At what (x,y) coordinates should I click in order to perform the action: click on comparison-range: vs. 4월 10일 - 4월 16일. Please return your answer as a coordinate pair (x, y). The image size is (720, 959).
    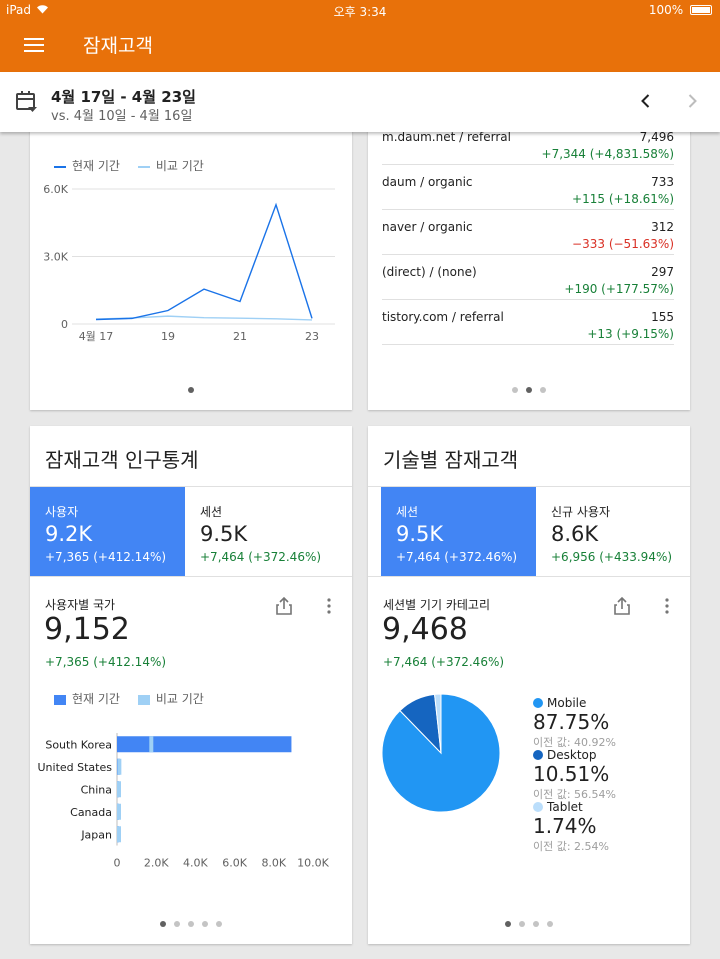
    Looking at the image, I should click on (122, 116).